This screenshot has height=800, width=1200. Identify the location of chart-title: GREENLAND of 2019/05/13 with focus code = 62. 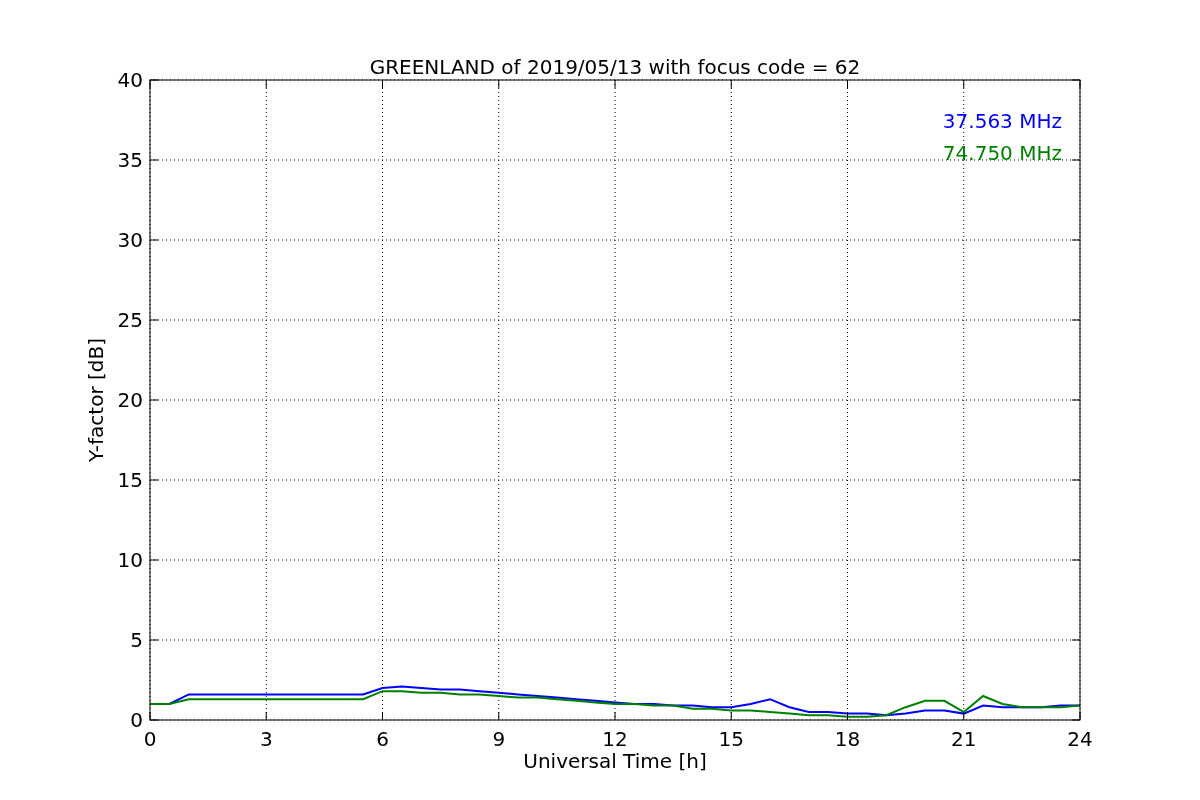
(615, 67).